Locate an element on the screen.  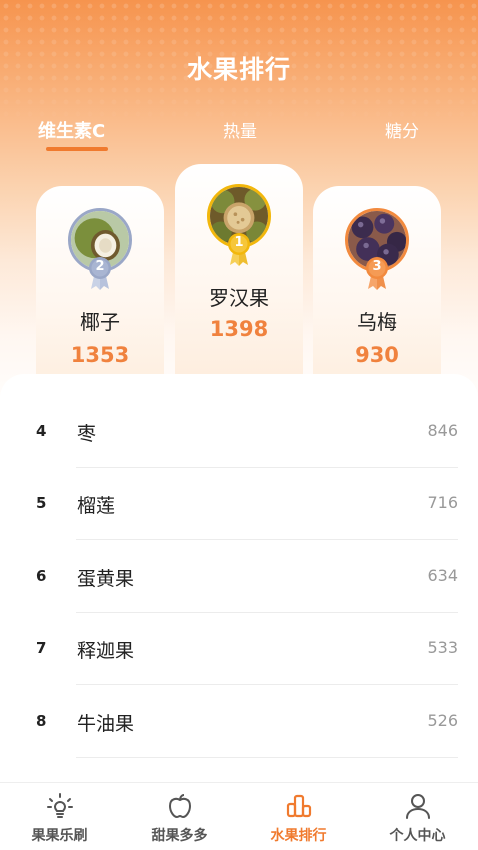
list-rank: 5 is located at coordinates (41, 503).